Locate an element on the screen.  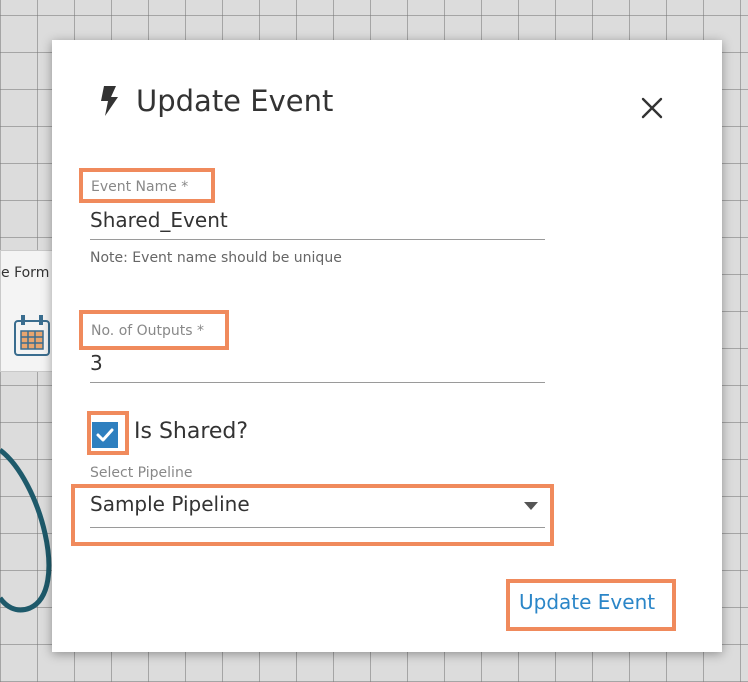
pipeline-label: Select Pipeline is located at coordinates (141, 473).